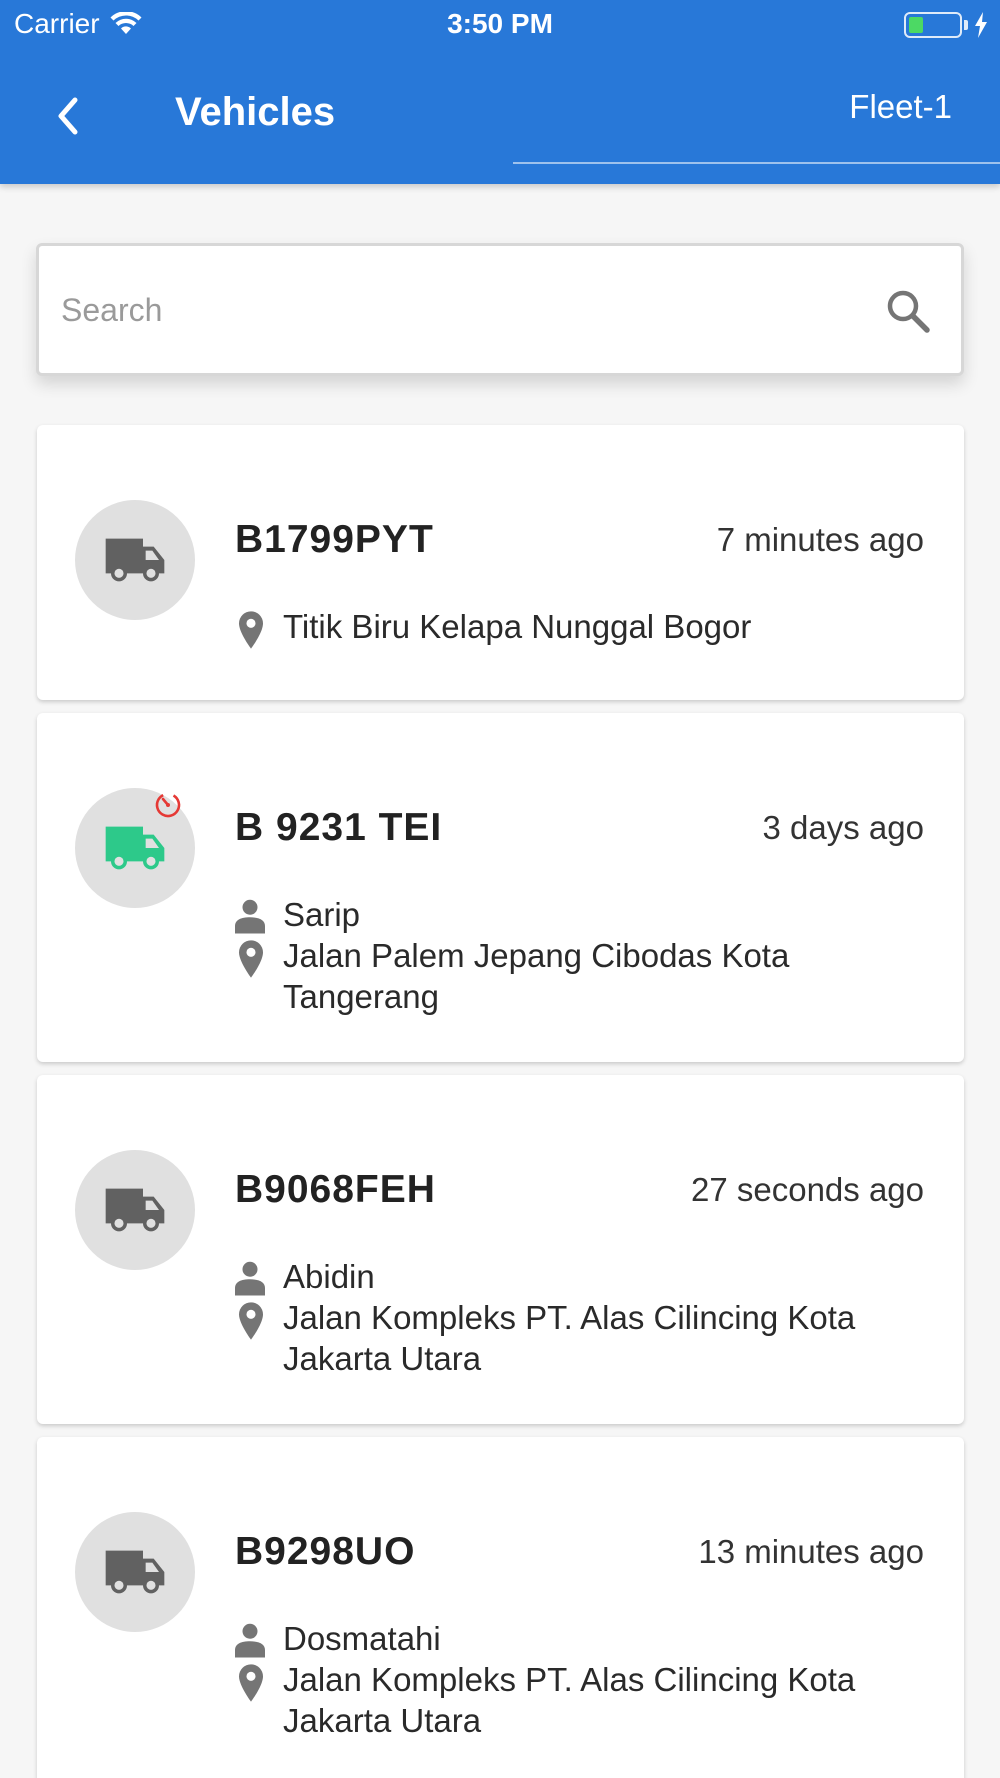 Image resolution: width=1000 pixels, height=1778 pixels. I want to click on timer-badge-icon, so click(168, 805).